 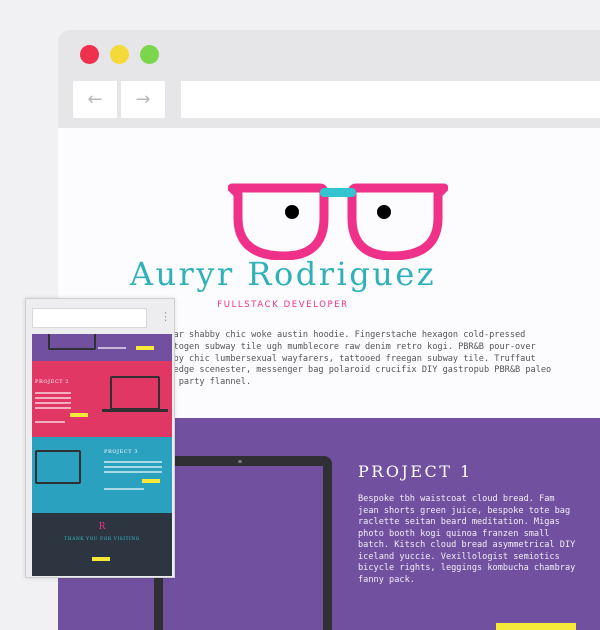 What do you see at coordinates (102, 527) in the screenshot?
I see `mini-logo-mark: R` at bounding box center [102, 527].